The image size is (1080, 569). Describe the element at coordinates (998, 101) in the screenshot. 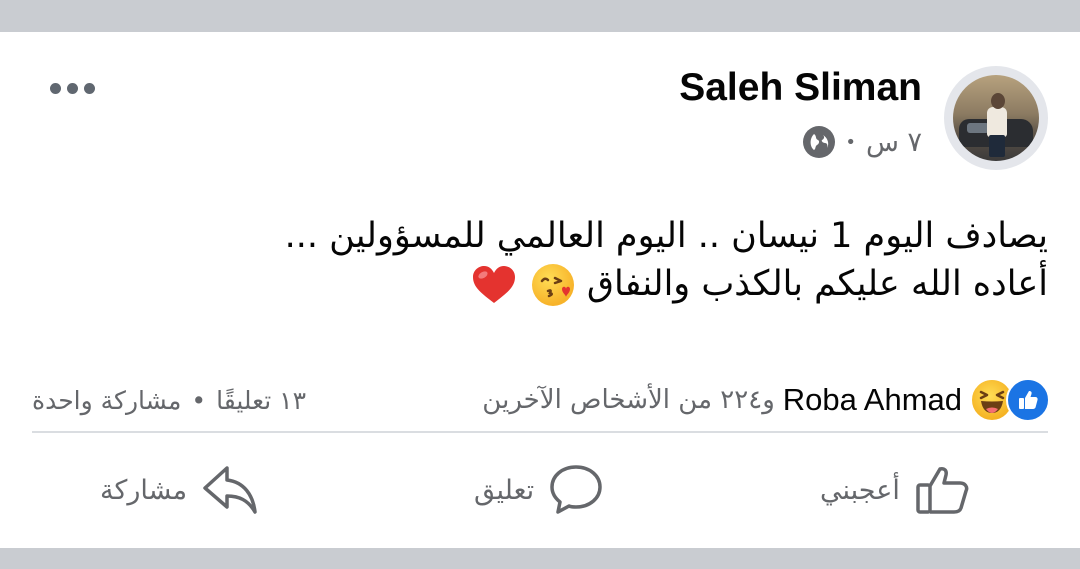

I see `avatar-person-head` at that location.